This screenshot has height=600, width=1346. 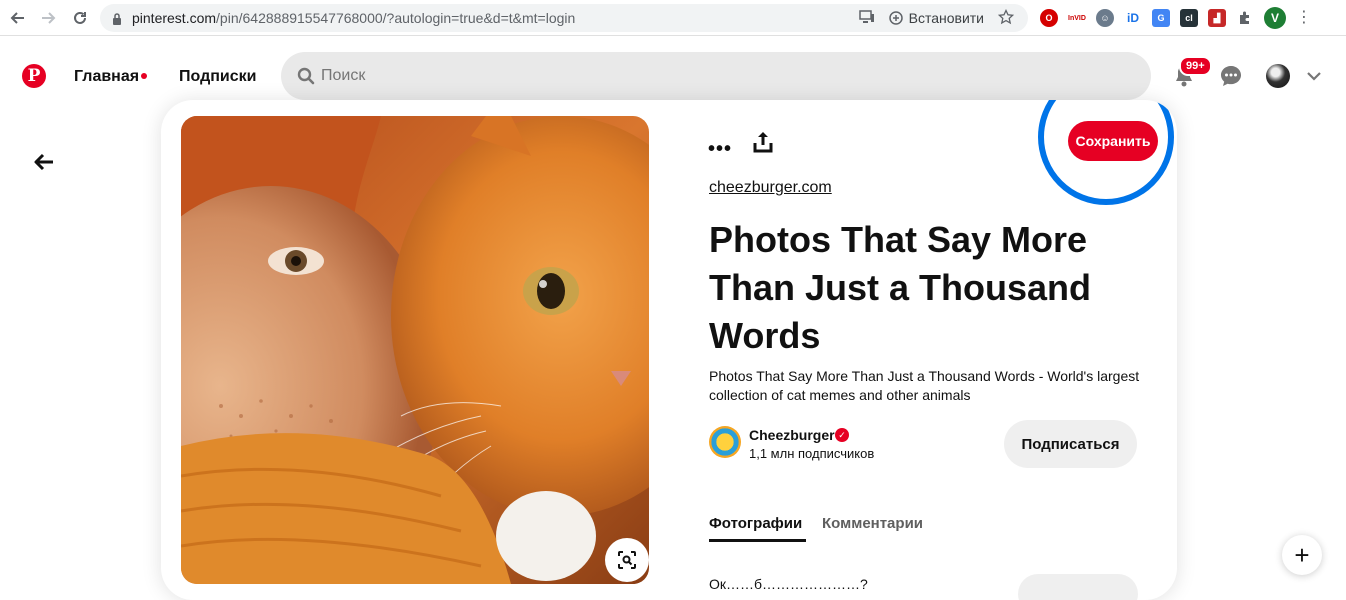 What do you see at coordinates (217, 77) in the screenshot?
I see `nav-subscriptions: Подписки` at bounding box center [217, 77].